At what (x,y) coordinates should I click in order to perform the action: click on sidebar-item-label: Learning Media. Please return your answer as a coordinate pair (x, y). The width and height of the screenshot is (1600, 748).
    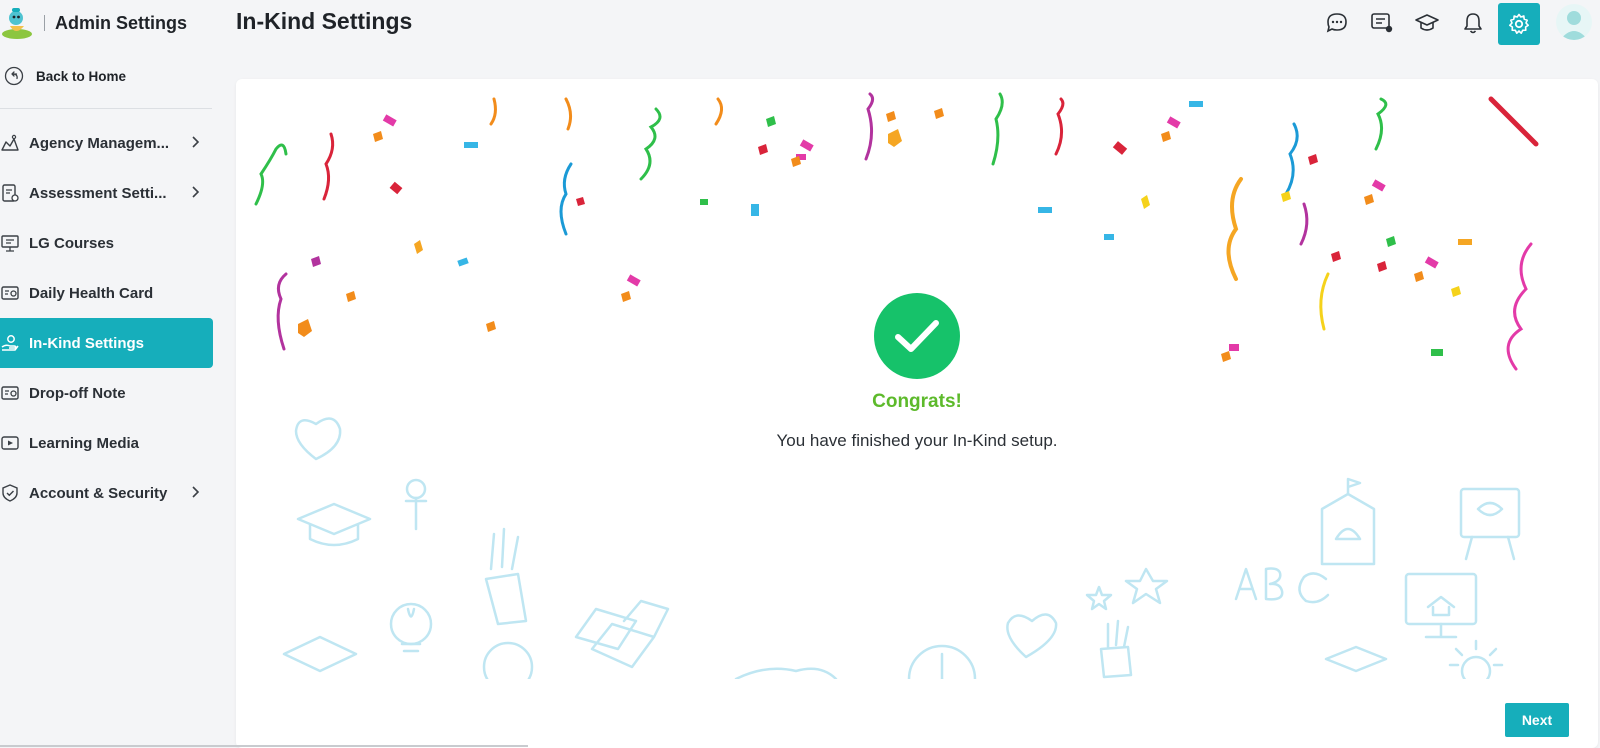
    Looking at the image, I should click on (84, 443).